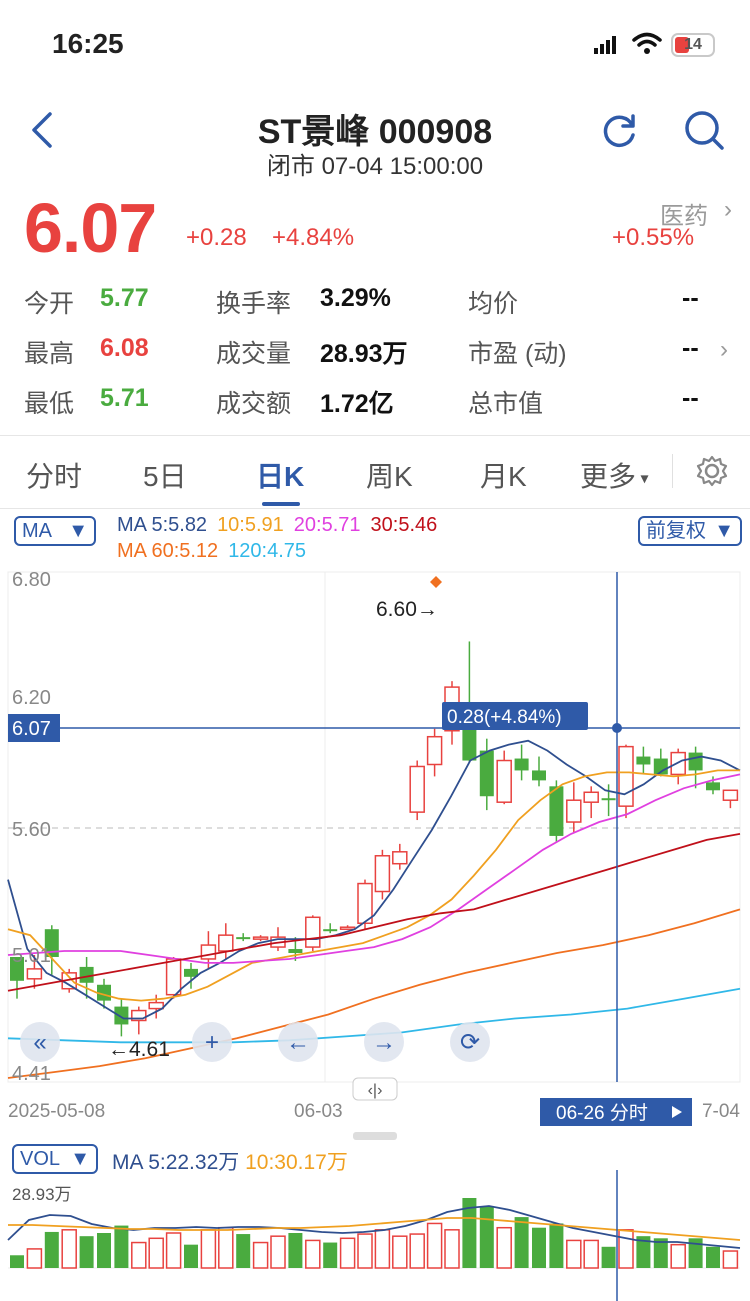  Describe the element at coordinates (124, 398) in the screenshot. I see `stat-value: 5.71` at that location.